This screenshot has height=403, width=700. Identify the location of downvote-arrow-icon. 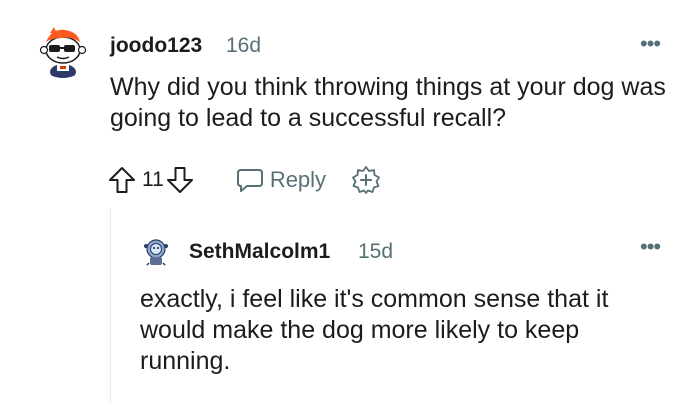
(179, 180).